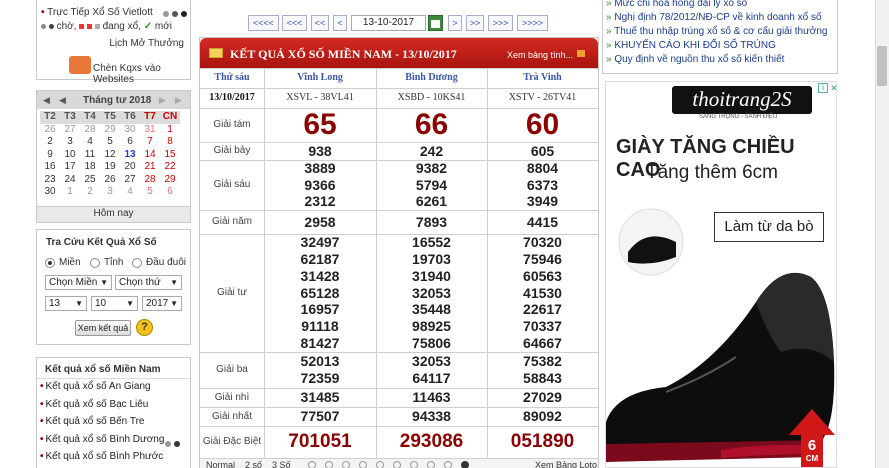  What do you see at coordinates (150, 142) in the screenshot?
I see `calendar-day: 7` at bounding box center [150, 142].